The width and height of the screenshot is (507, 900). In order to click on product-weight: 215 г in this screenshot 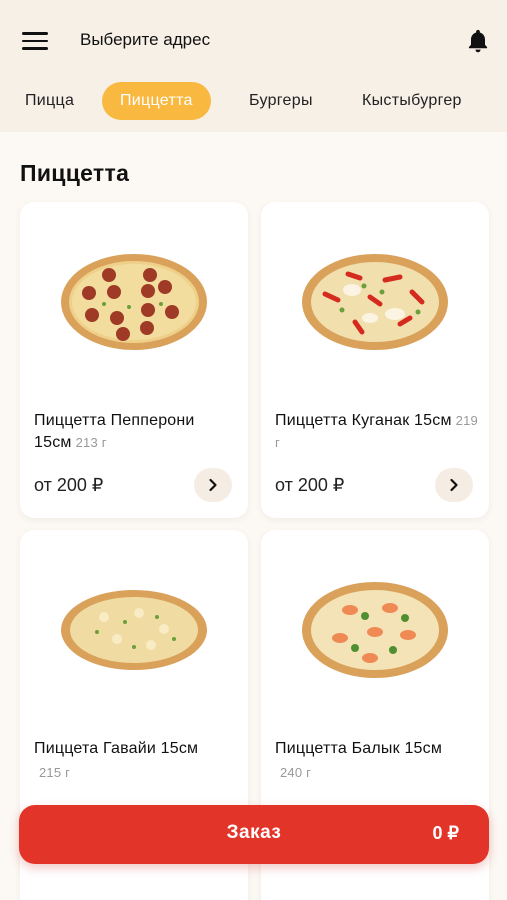, I will do `click(55, 772)`.